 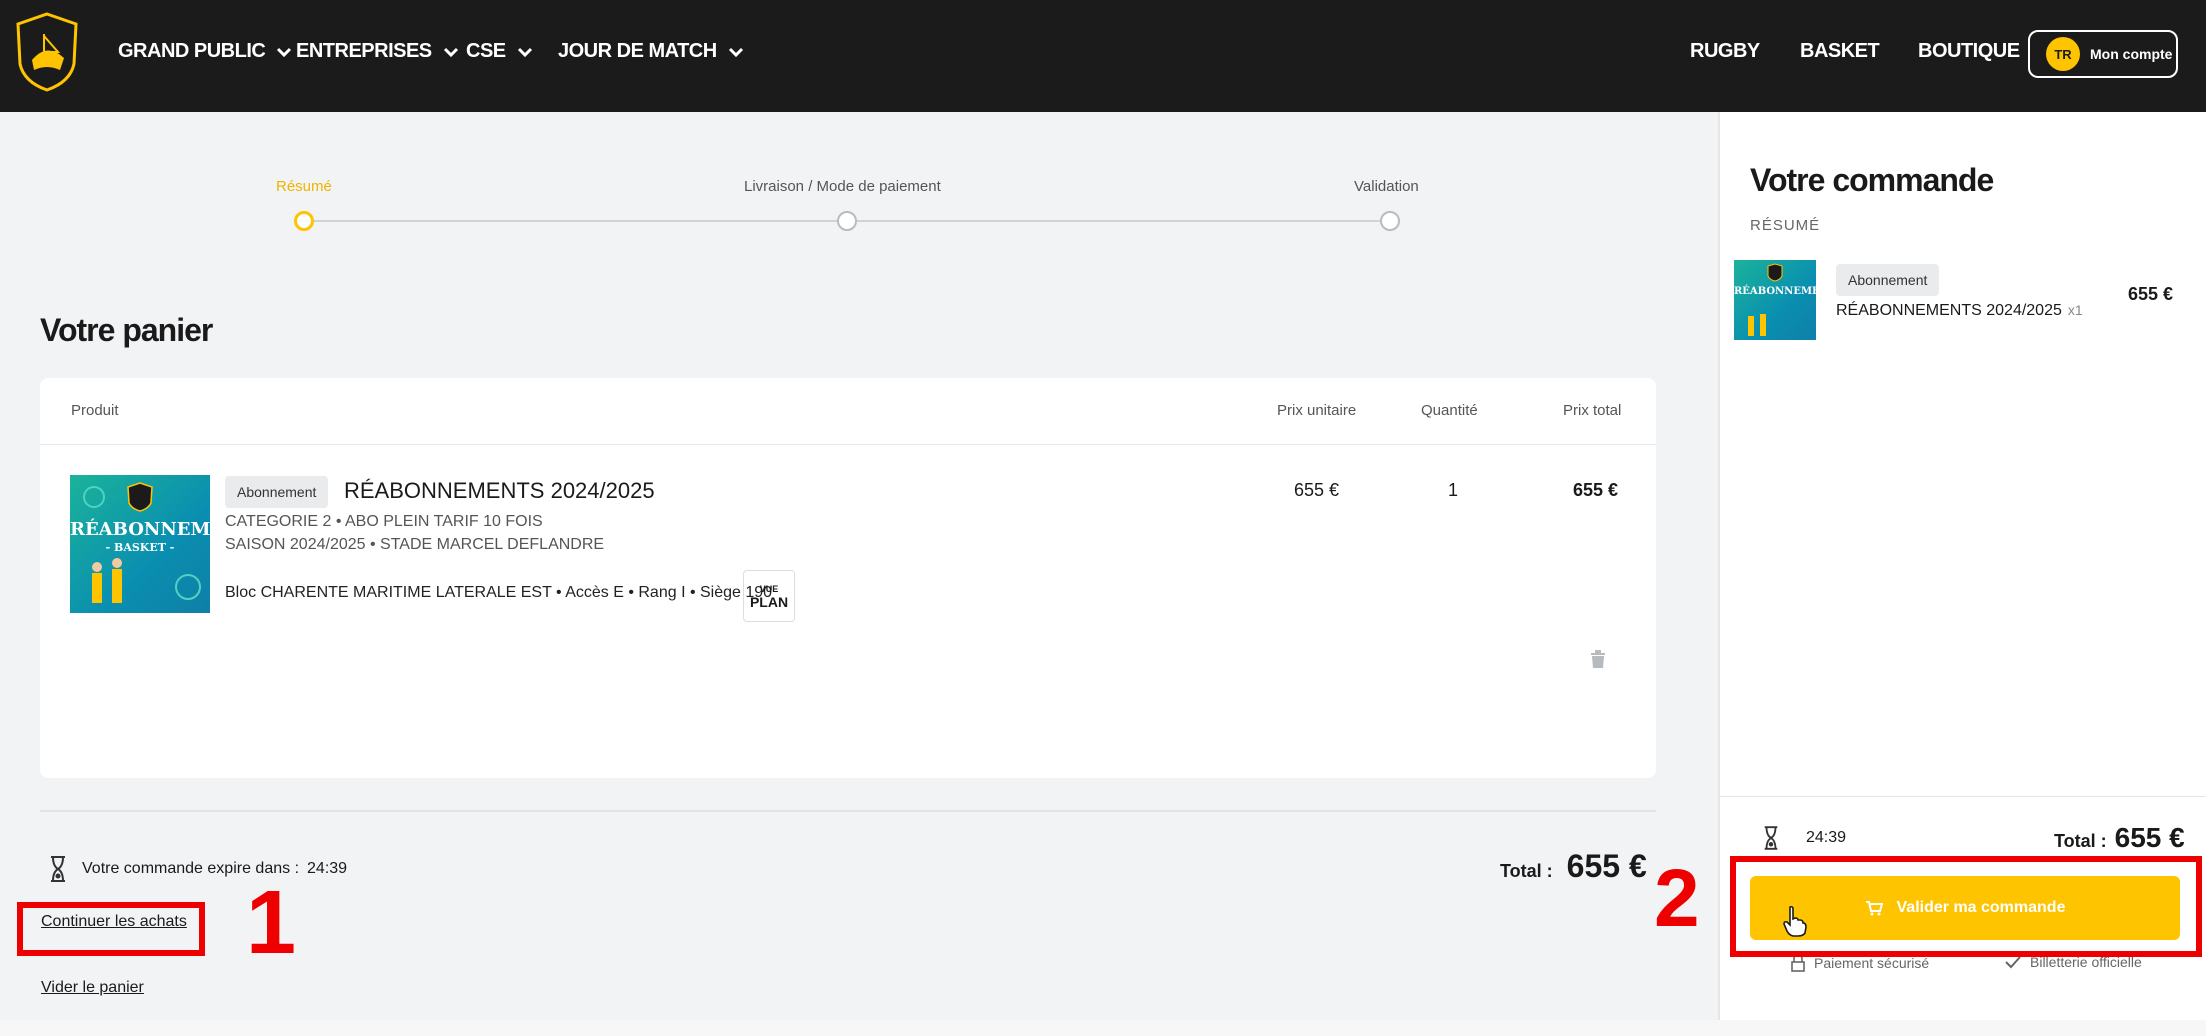 I want to click on sidebar-product-badge: Abonnement, so click(x=1888, y=280).